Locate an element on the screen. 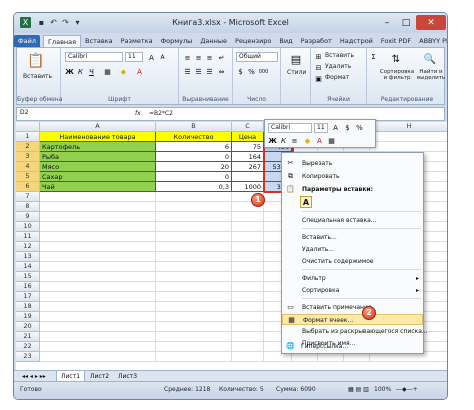 The image size is (474, 410). view-buttons-icon: ▦ ▤ ▥ is located at coordinates (358, 389).